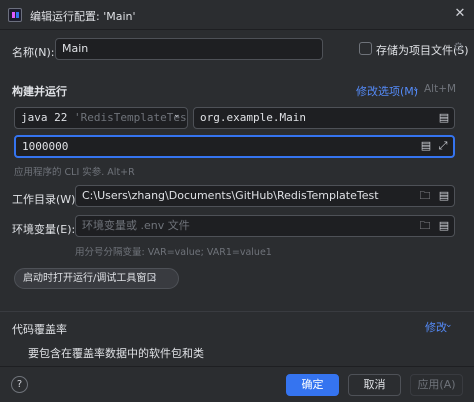 The width and height of the screenshot is (474, 402). I want to click on program-arguments-input: 1000000, so click(234, 146).